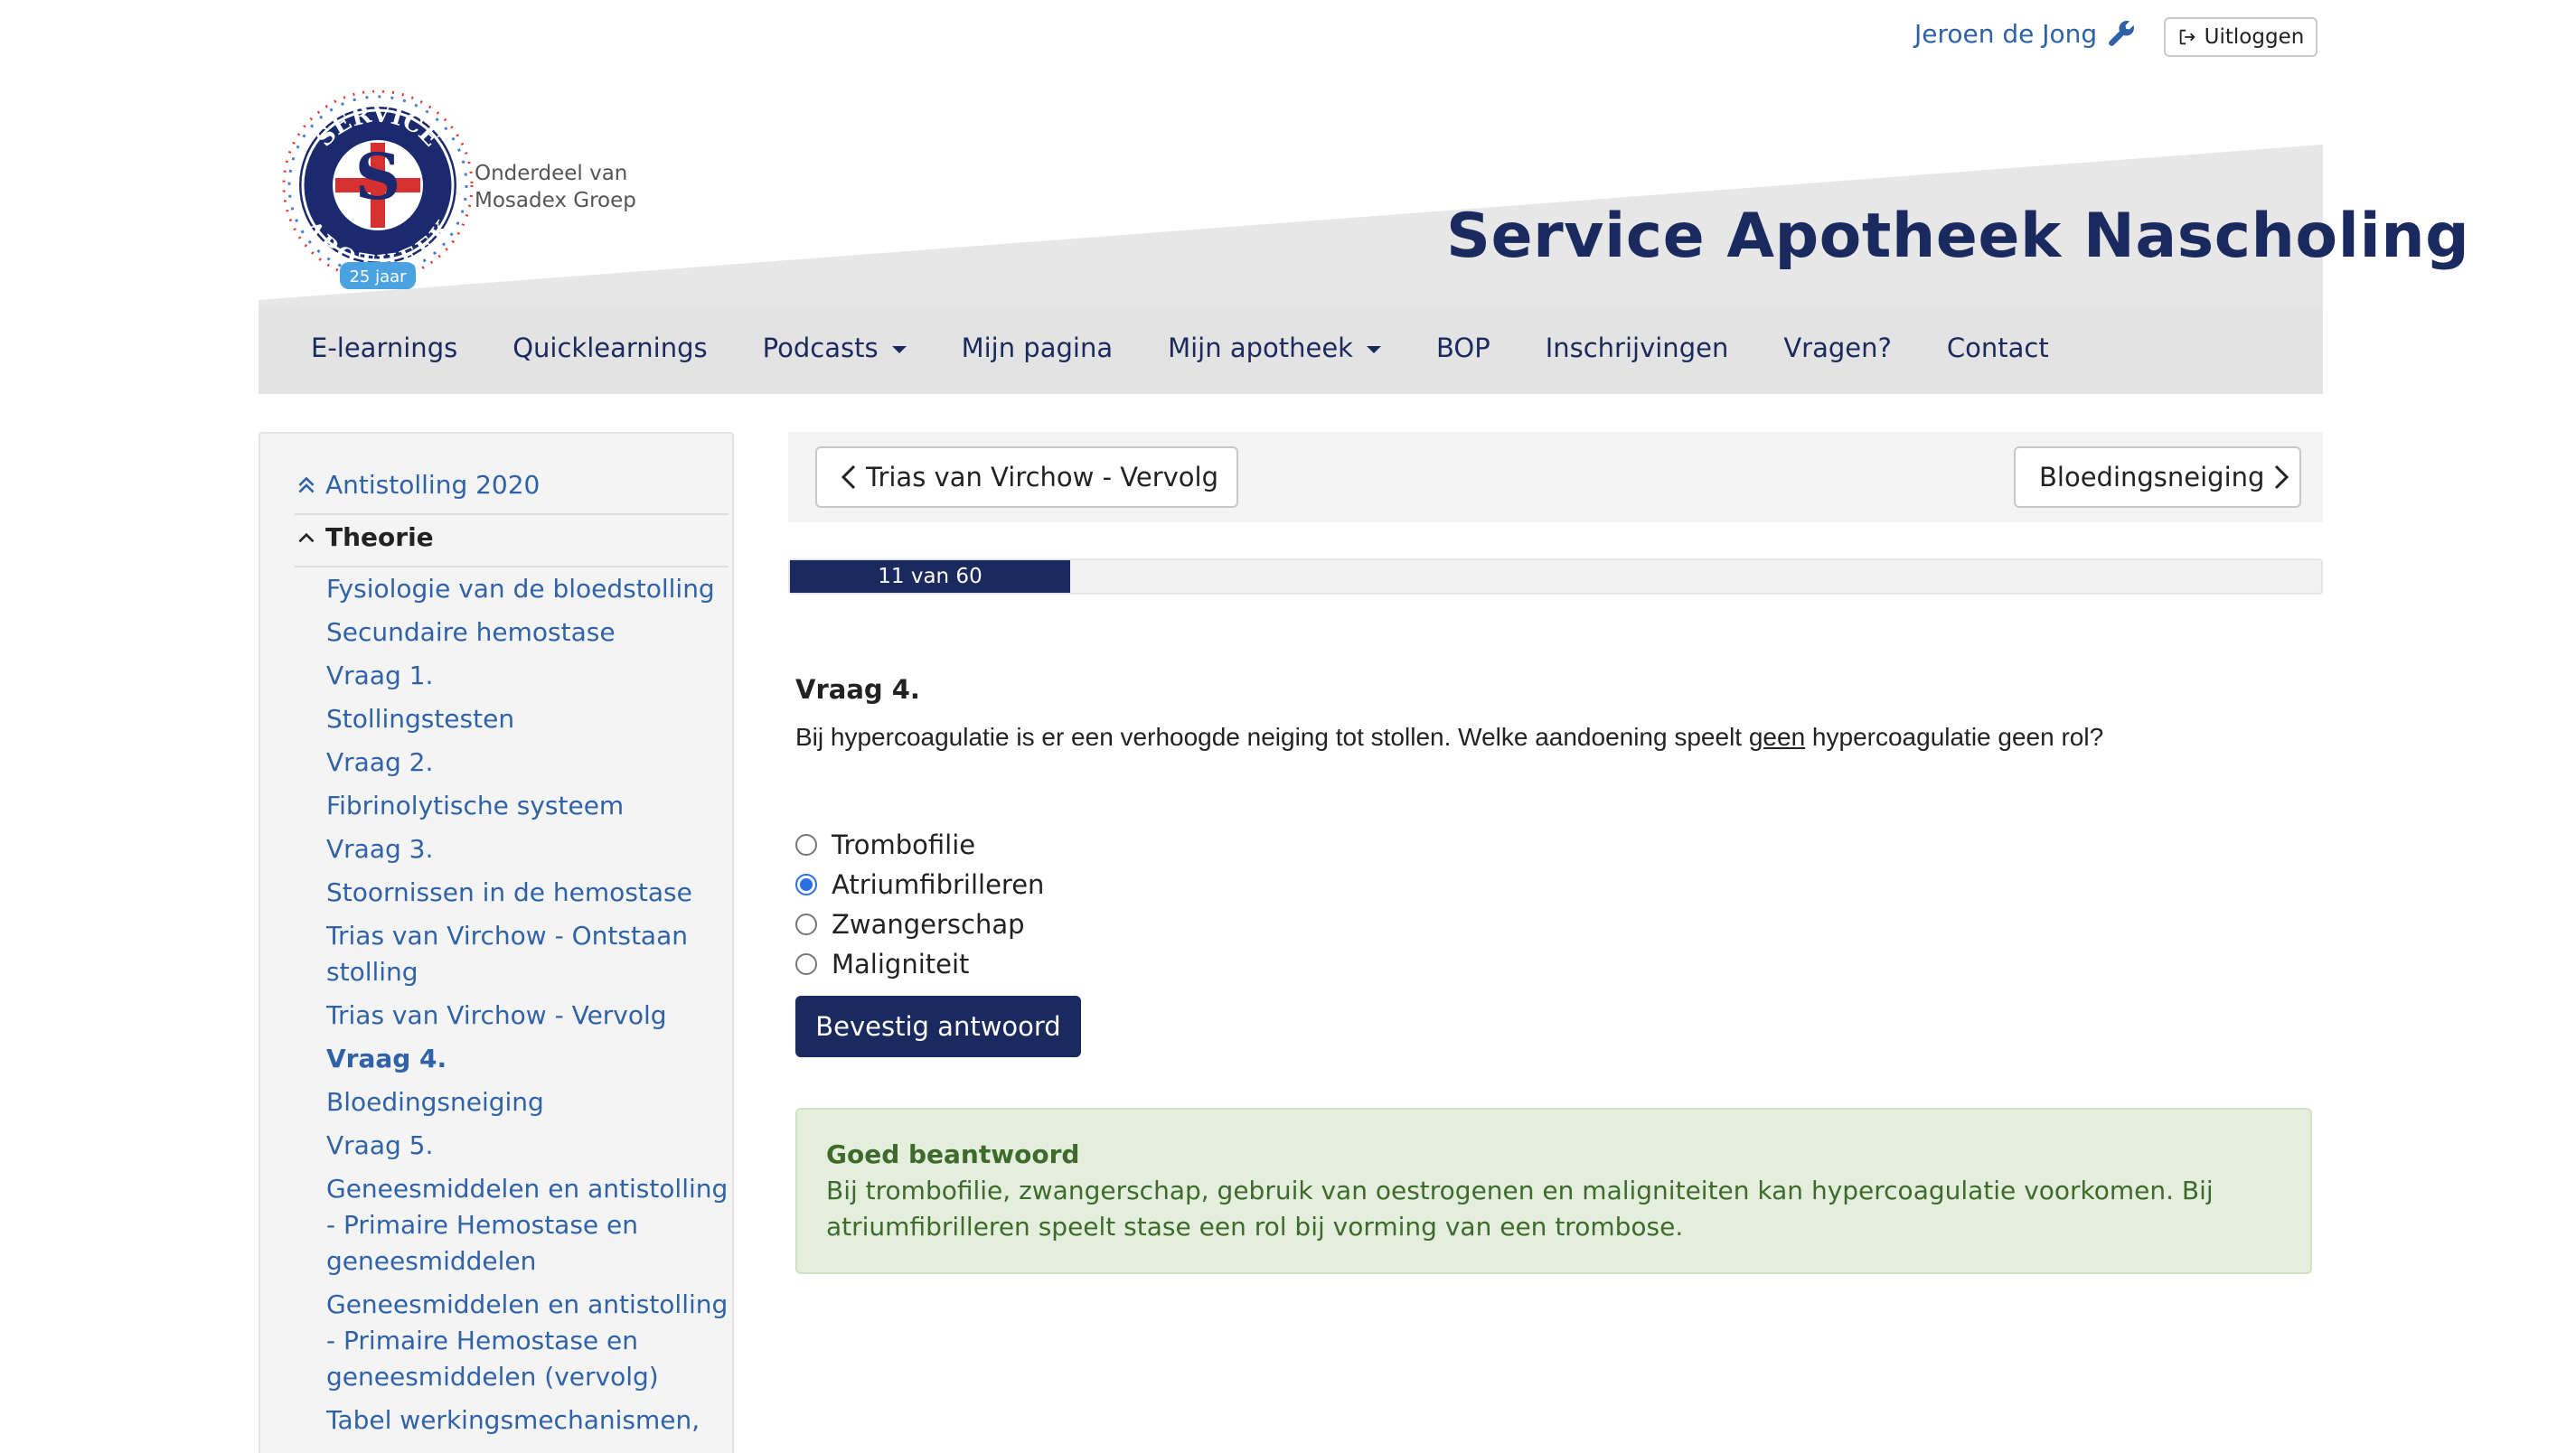  What do you see at coordinates (930, 576) in the screenshot?
I see `progress-fill: 11 van 60` at bounding box center [930, 576].